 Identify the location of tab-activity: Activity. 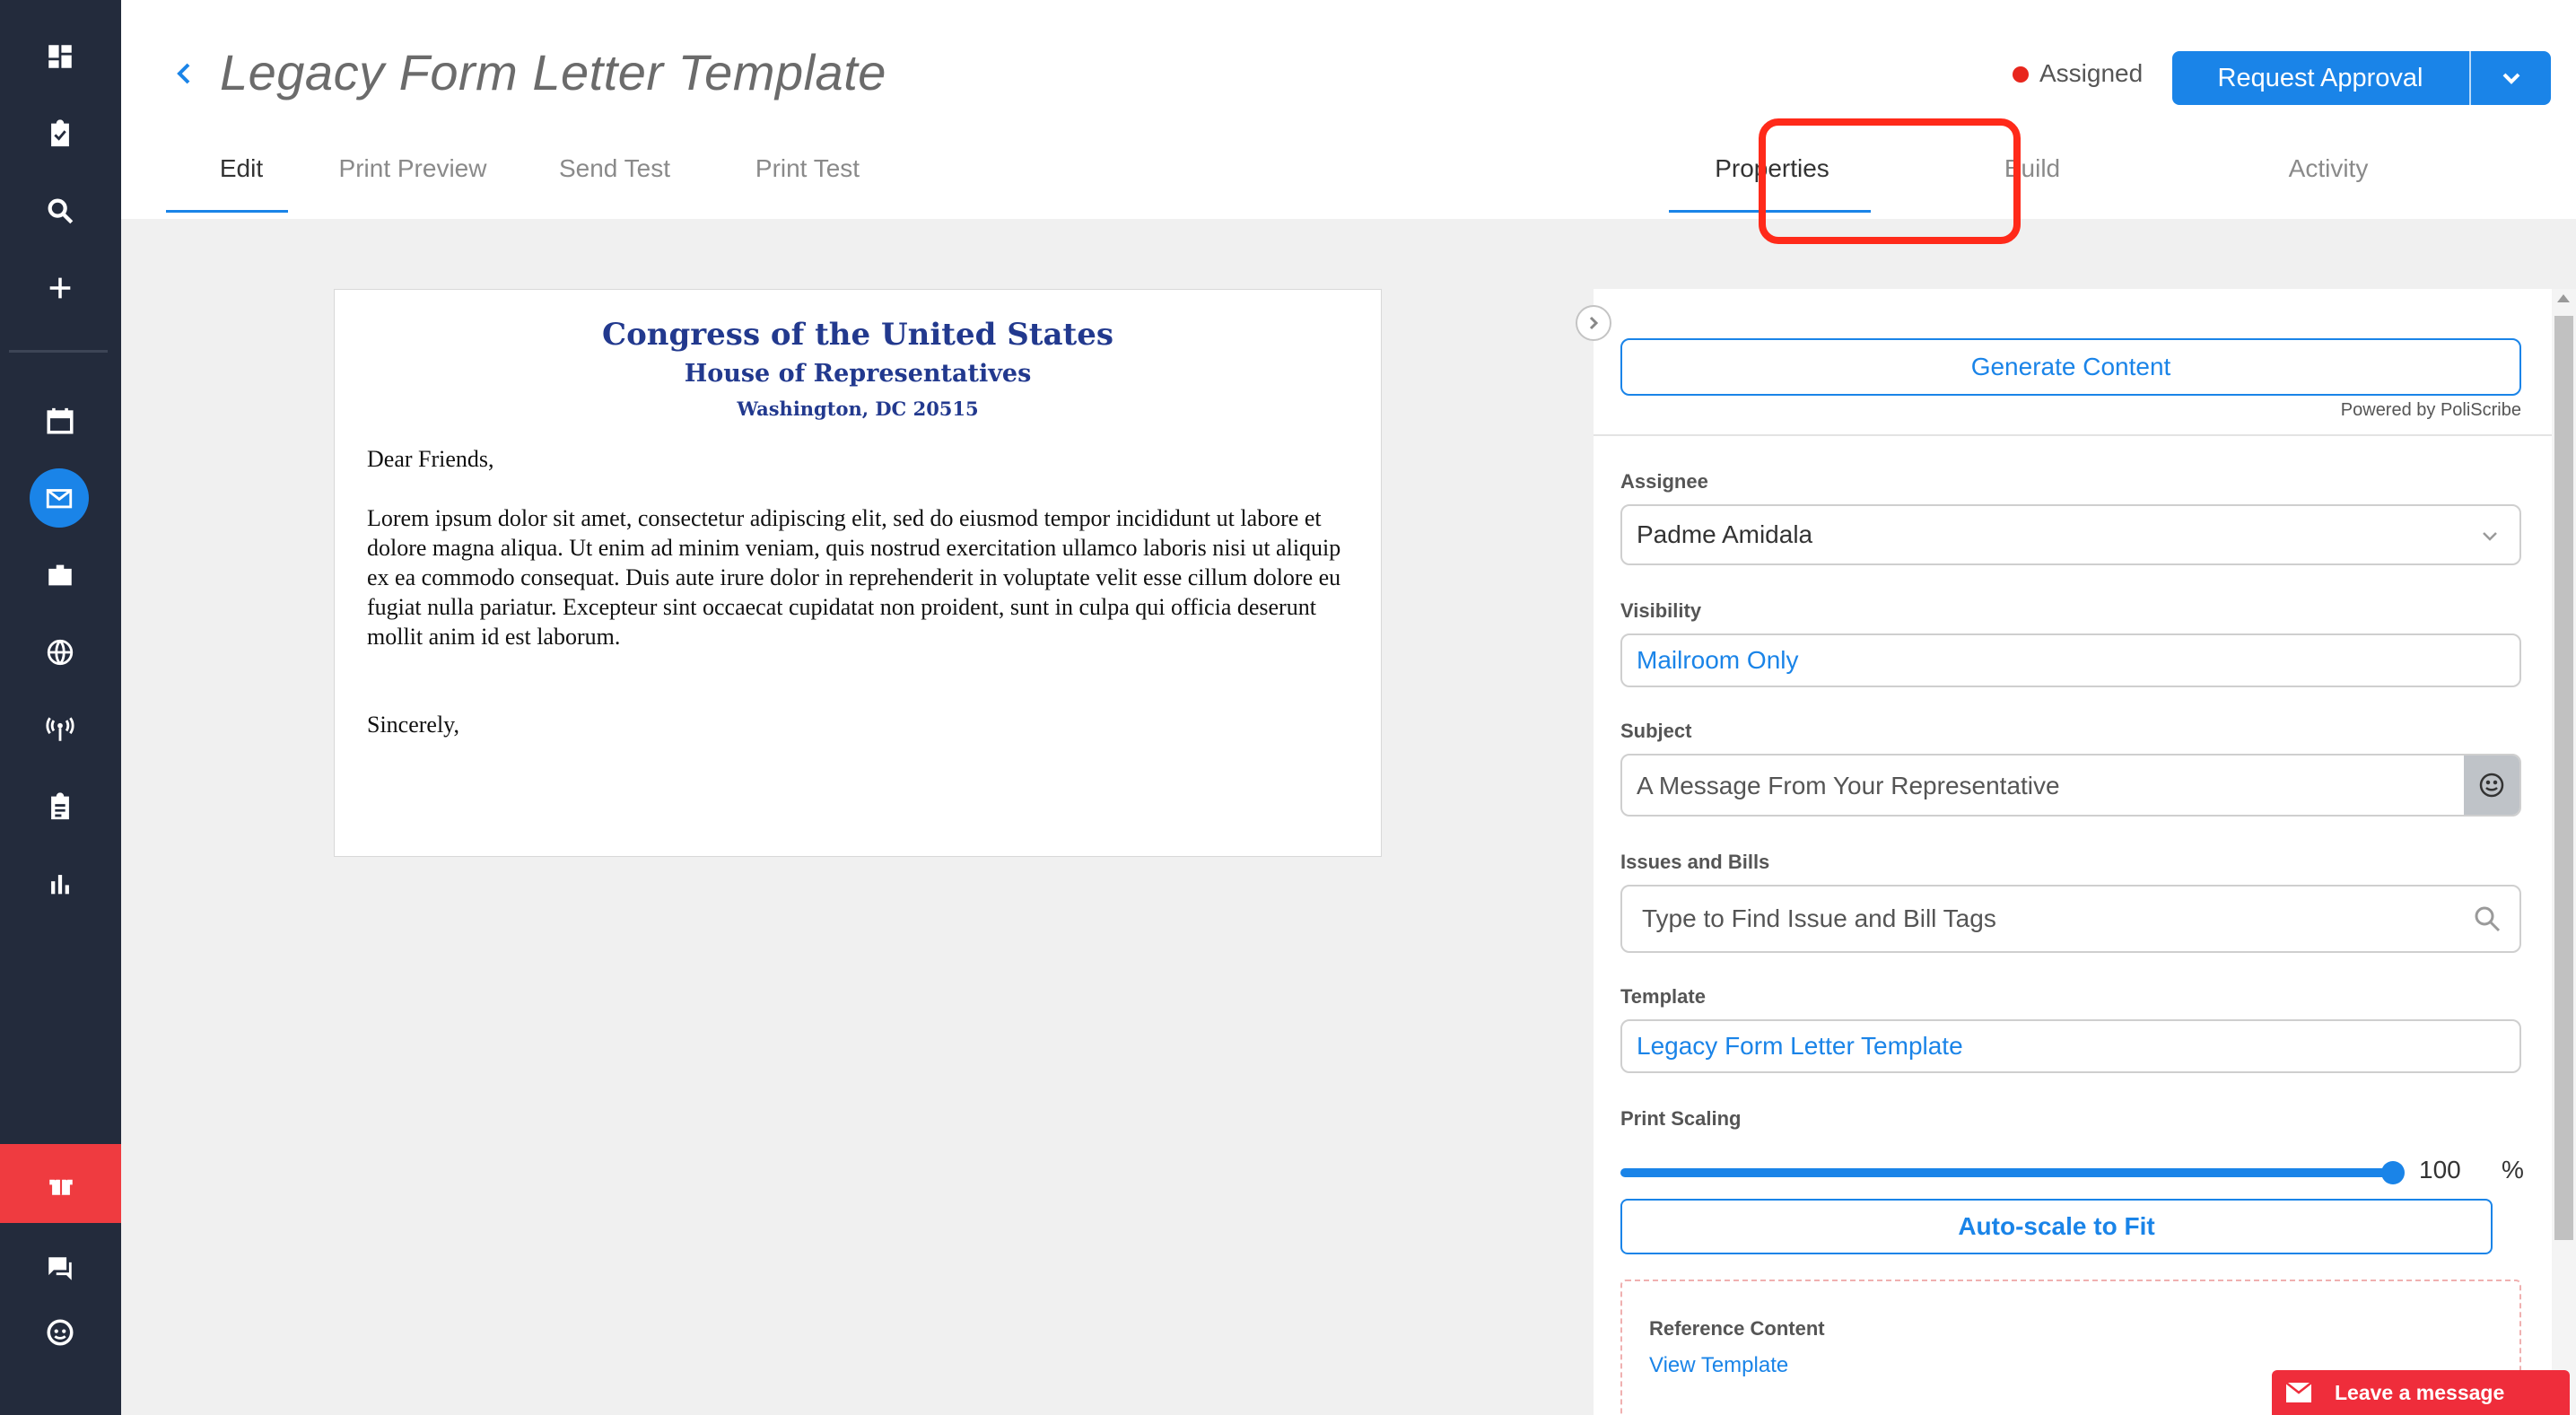
(2328, 168).